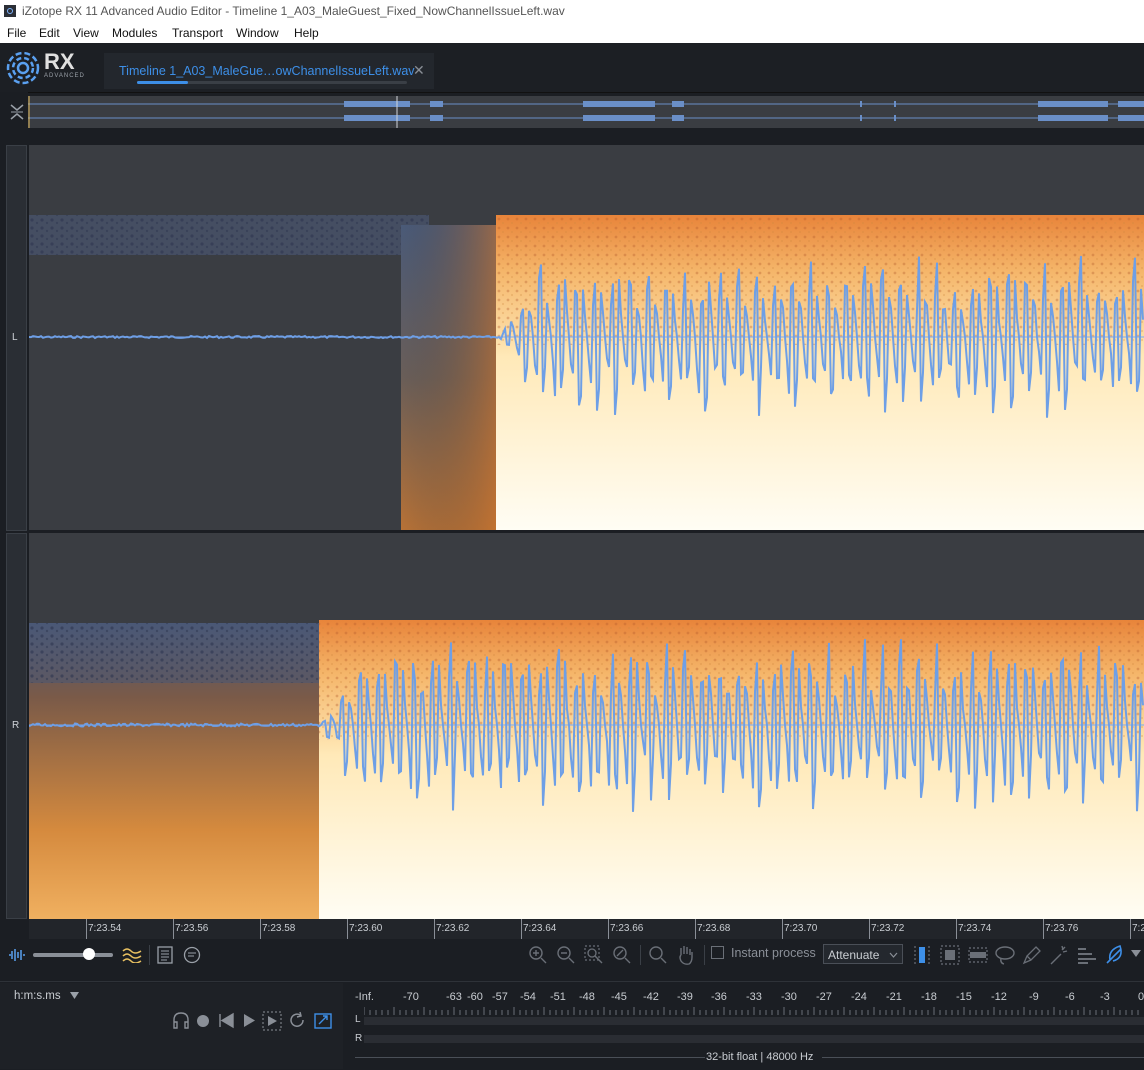 The height and width of the screenshot is (1070, 1144). What do you see at coordinates (1105, 997) in the screenshot?
I see `meter-scale-label: -3` at bounding box center [1105, 997].